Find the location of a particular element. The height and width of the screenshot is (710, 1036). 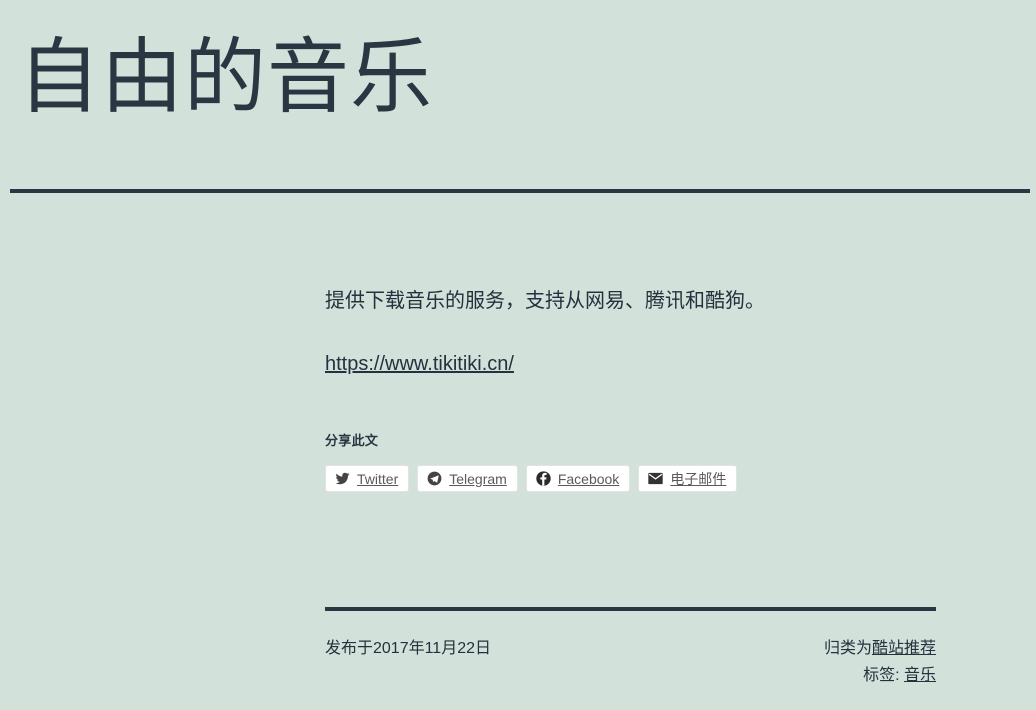

share-heading: 分享此文 is located at coordinates (352, 440).